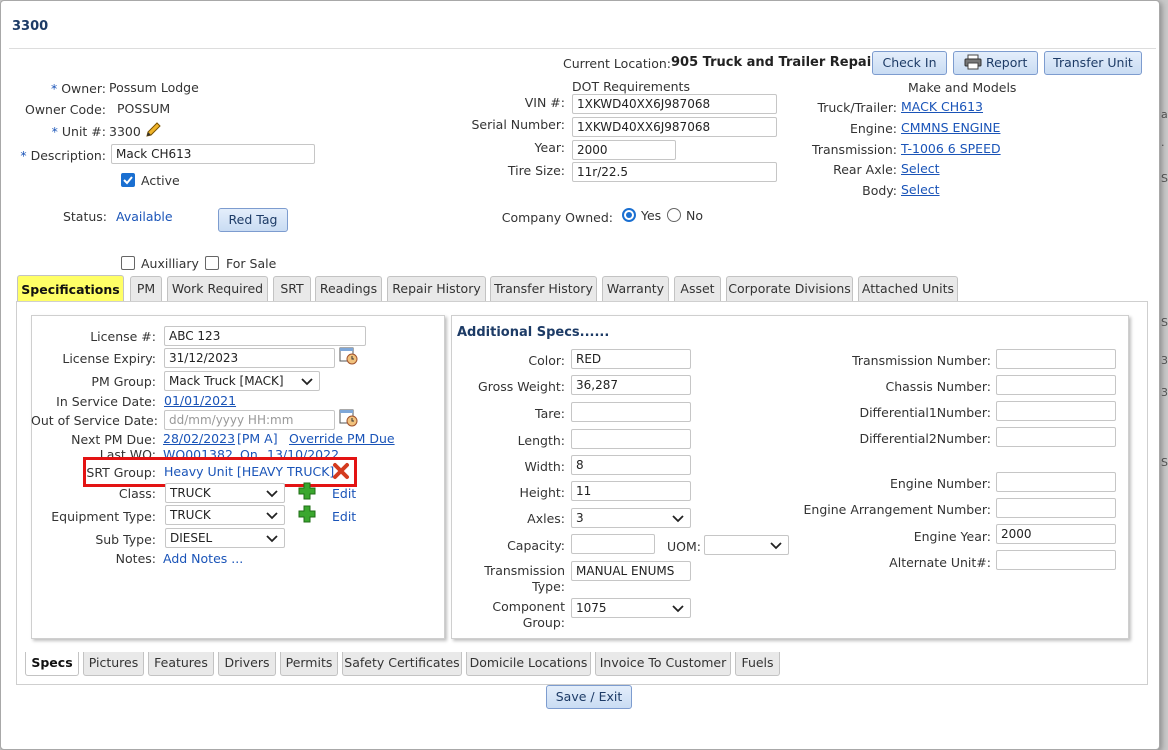  Describe the element at coordinates (342, 438) in the screenshot. I see `override-pm-due-link: Override PM Due` at that location.